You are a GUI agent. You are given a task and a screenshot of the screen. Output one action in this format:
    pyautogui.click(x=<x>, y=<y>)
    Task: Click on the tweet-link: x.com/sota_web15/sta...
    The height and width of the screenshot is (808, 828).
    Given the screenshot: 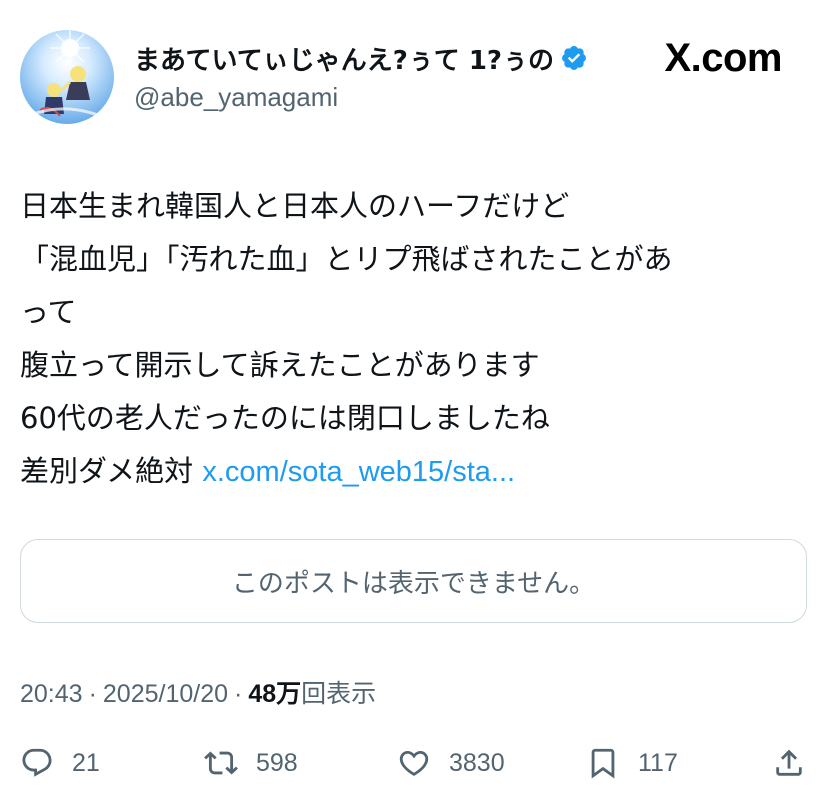 What is the action you would take?
    pyautogui.click(x=358, y=472)
    